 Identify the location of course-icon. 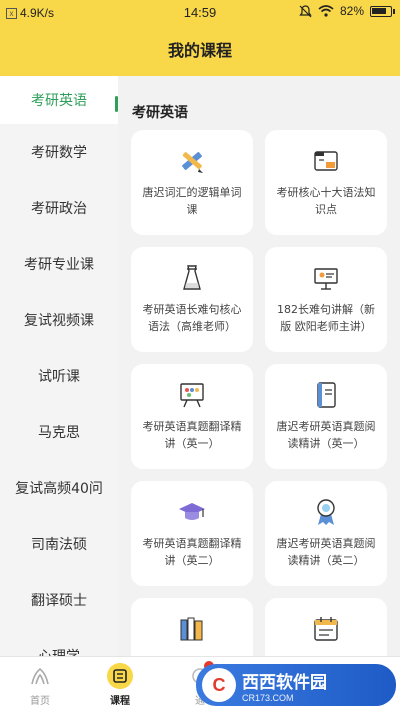
(120, 676).